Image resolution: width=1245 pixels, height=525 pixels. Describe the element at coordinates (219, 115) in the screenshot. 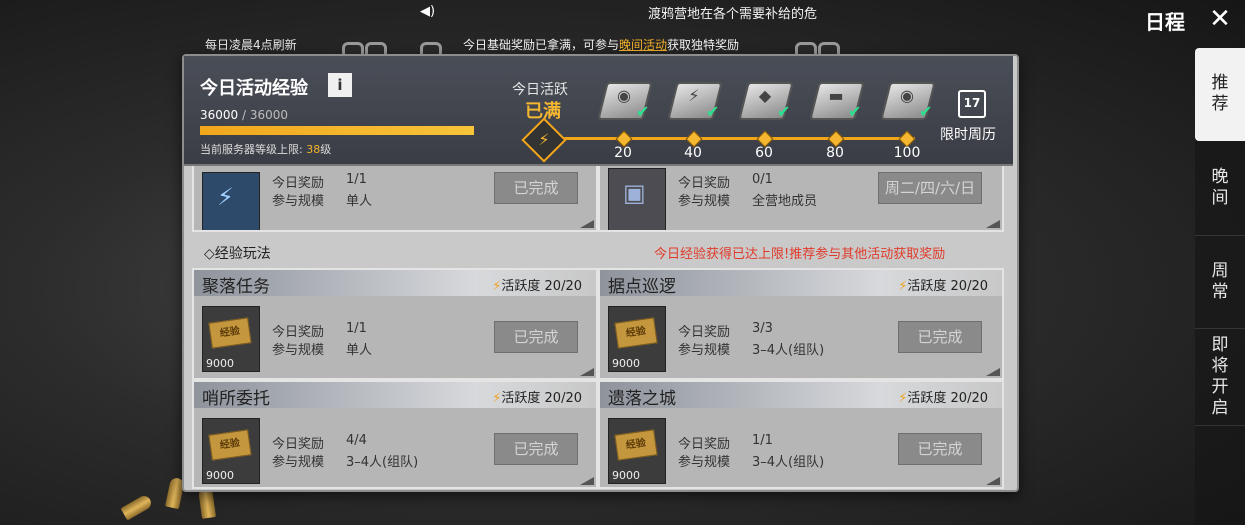

I see `exp-current: 36000` at that location.